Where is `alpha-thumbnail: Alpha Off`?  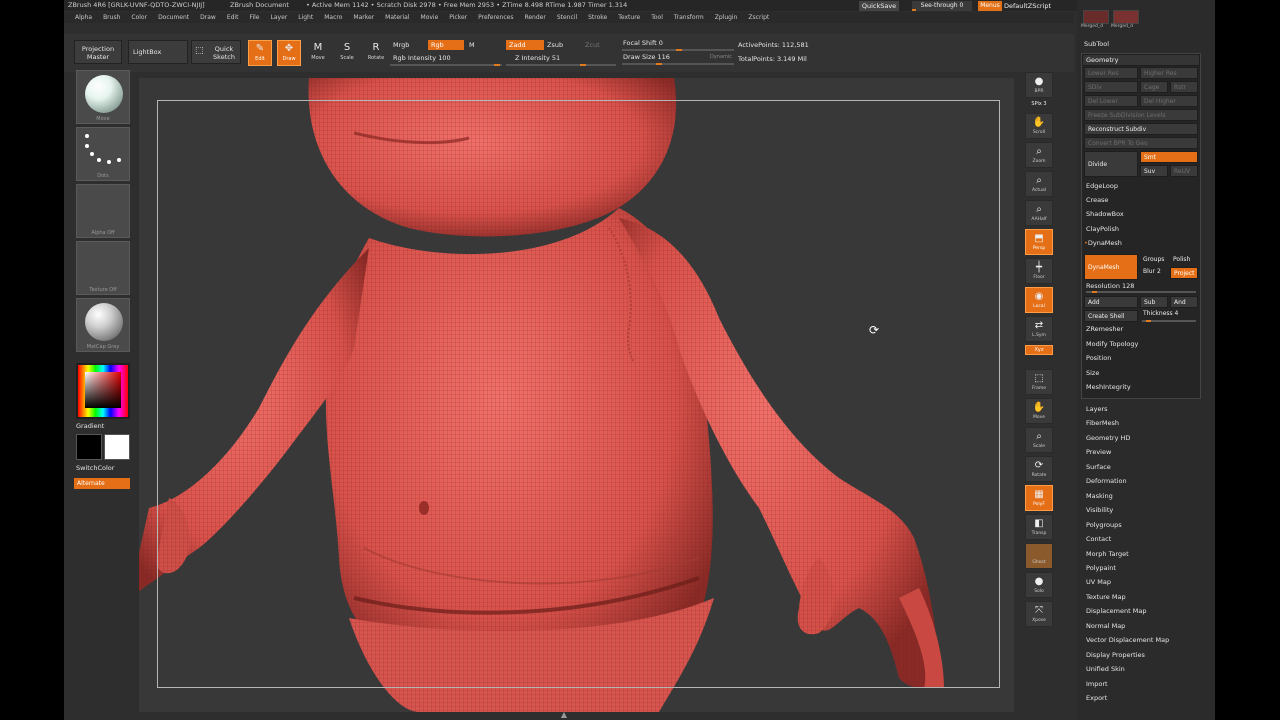
alpha-thumbnail: Alpha Off is located at coordinates (103, 211).